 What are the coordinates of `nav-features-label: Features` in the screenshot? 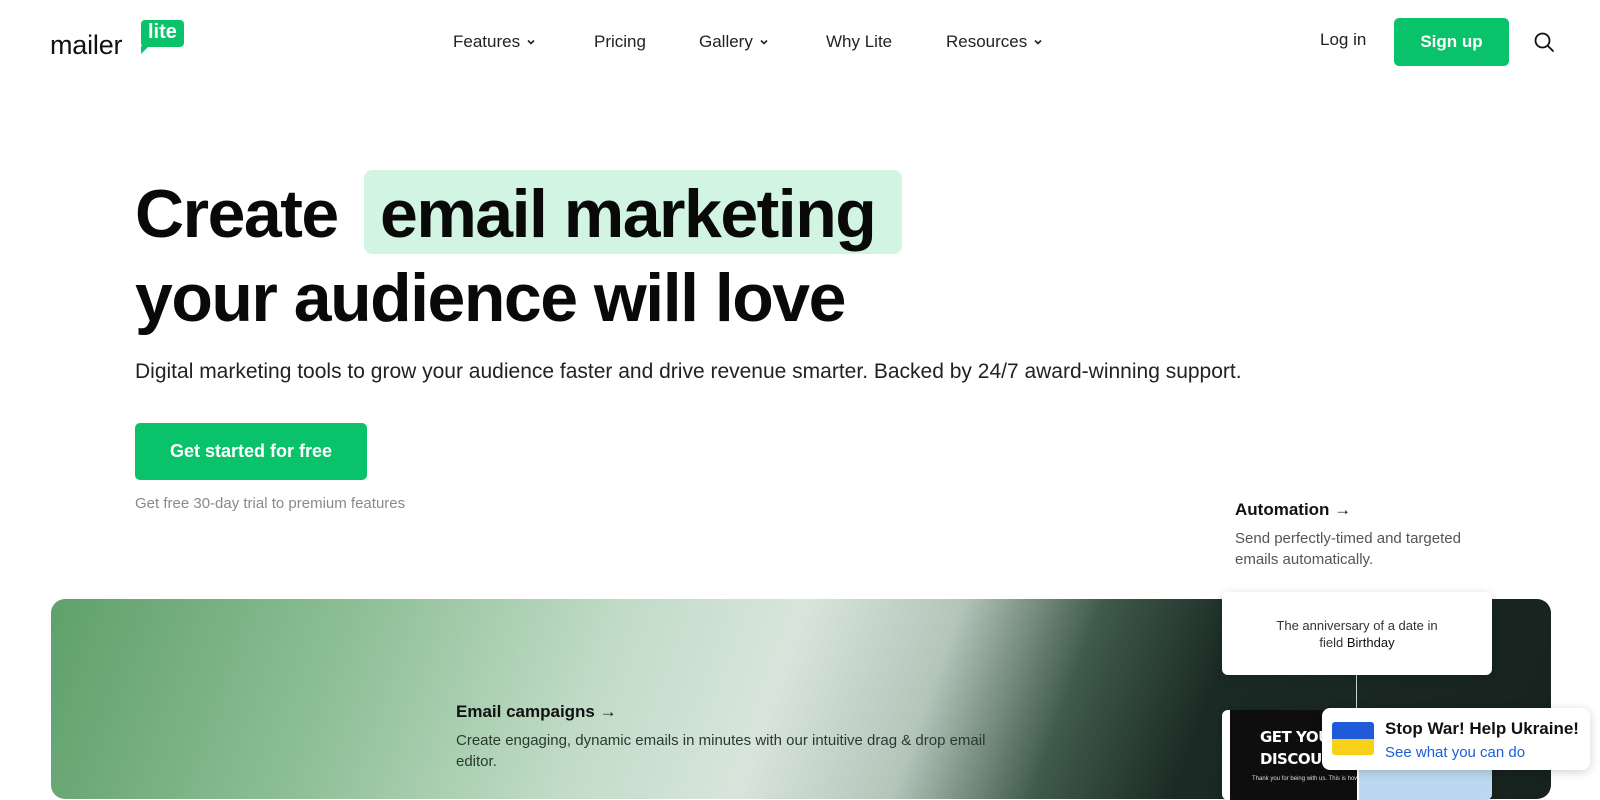 It's located at (487, 41).